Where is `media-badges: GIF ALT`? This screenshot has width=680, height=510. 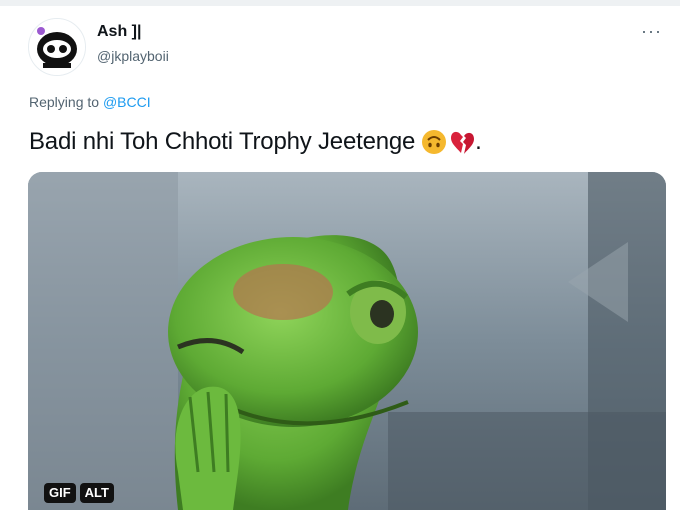
media-badges: GIF ALT is located at coordinates (79, 493).